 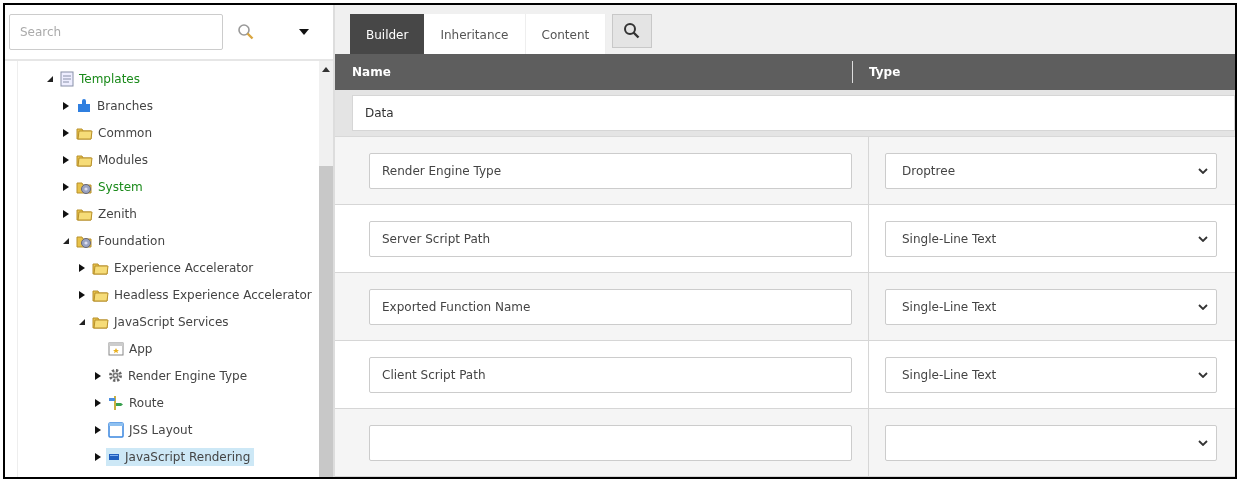 I want to click on tree-item: Headless Experience Accelerator, so click(x=203, y=294).